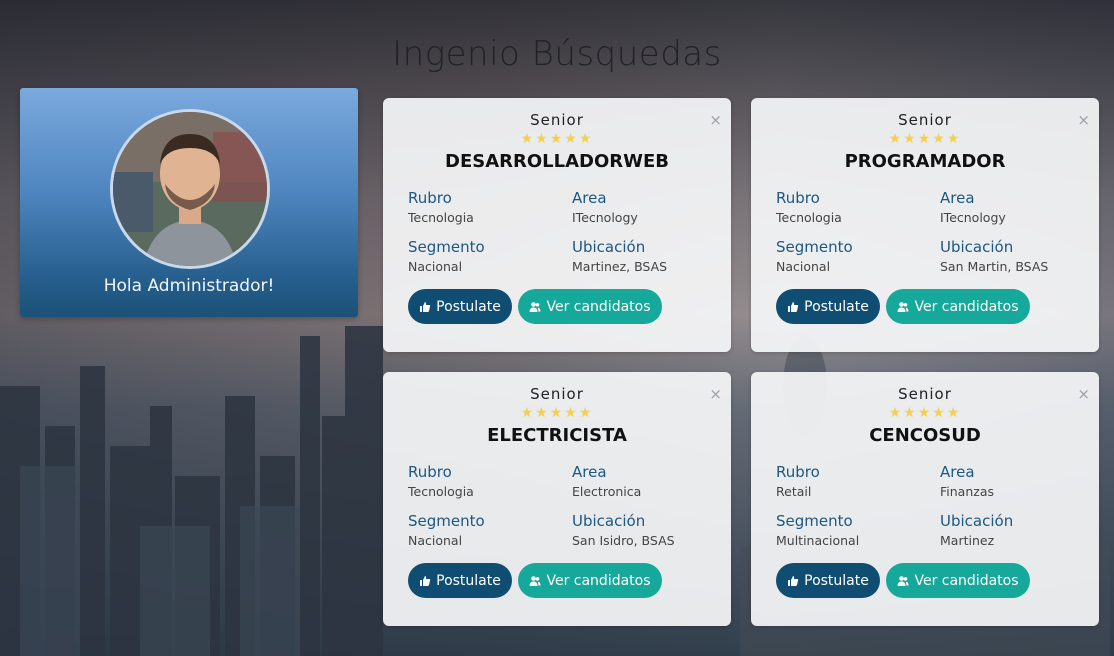  What do you see at coordinates (652, 530) in the screenshot?
I see `field-ubicacion: Ubicación San Isidro, BSAS` at bounding box center [652, 530].